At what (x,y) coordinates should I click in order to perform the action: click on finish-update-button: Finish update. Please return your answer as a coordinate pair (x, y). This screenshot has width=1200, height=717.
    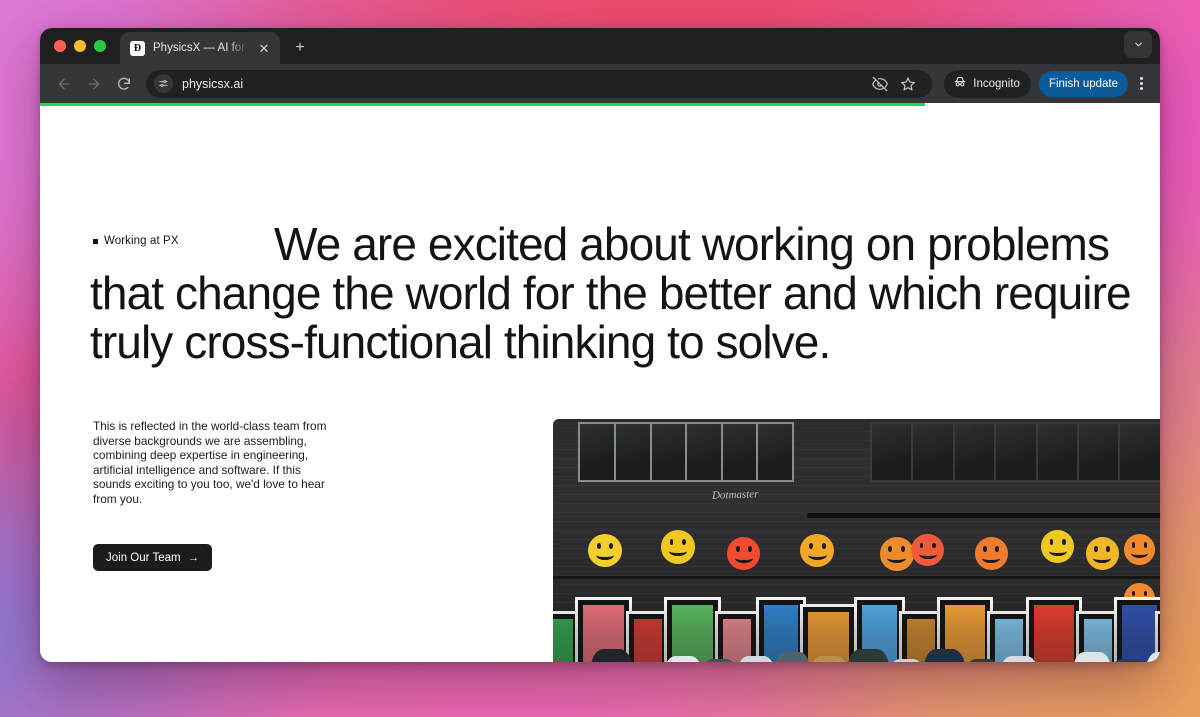
    Looking at the image, I should click on (1083, 83).